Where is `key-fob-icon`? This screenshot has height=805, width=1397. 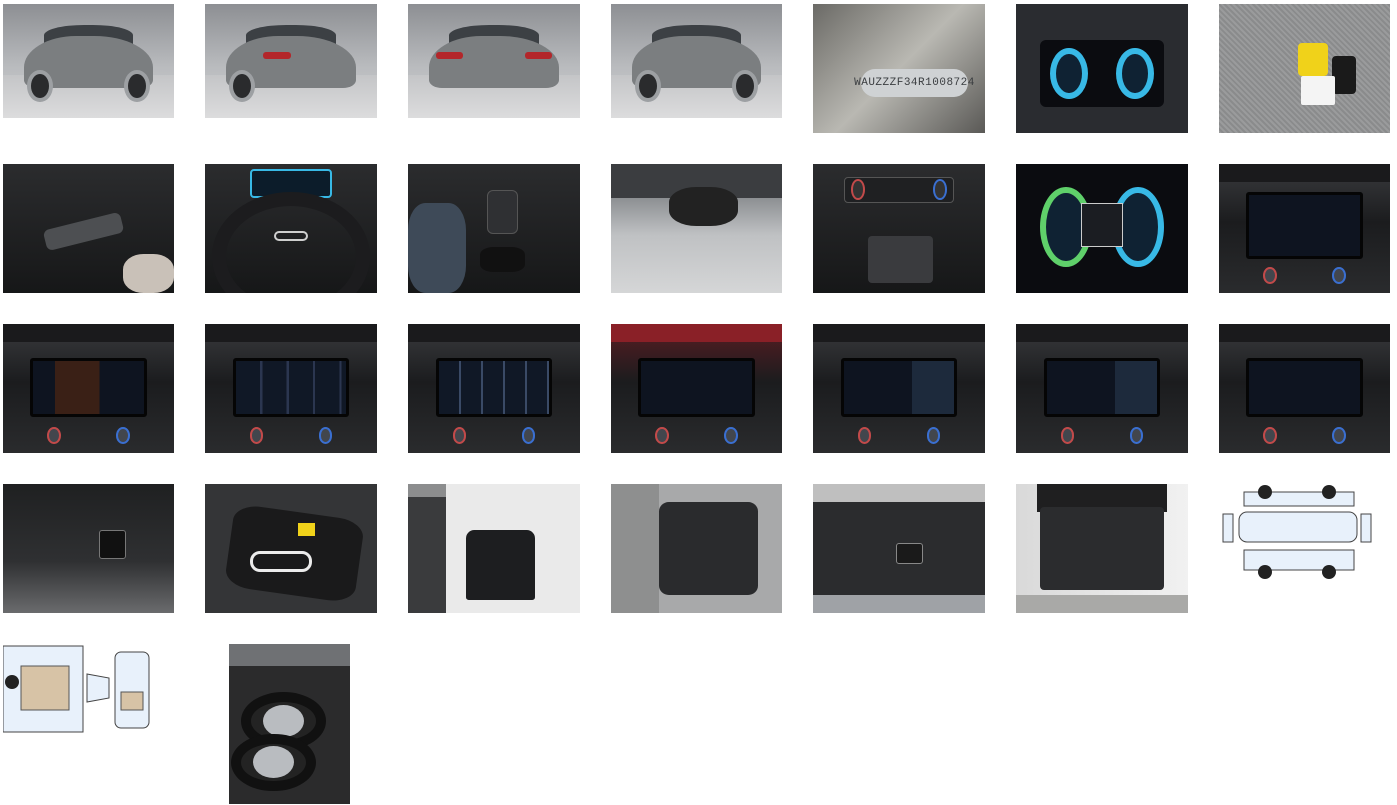
key-fob-icon is located at coordinates (1343, 75).